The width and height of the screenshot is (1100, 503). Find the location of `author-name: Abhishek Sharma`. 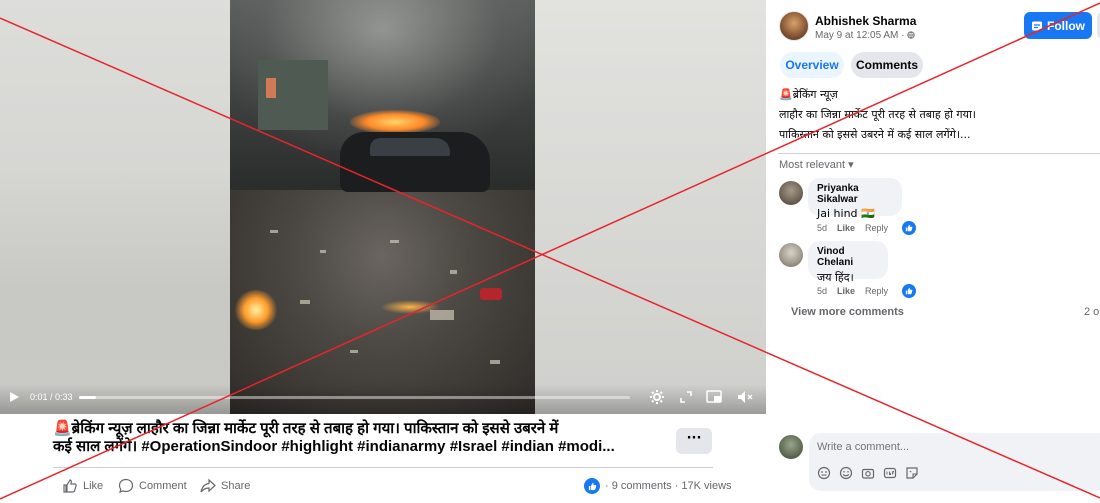

author-name: Abhishek Sharma is located at coordinates (865, 21).